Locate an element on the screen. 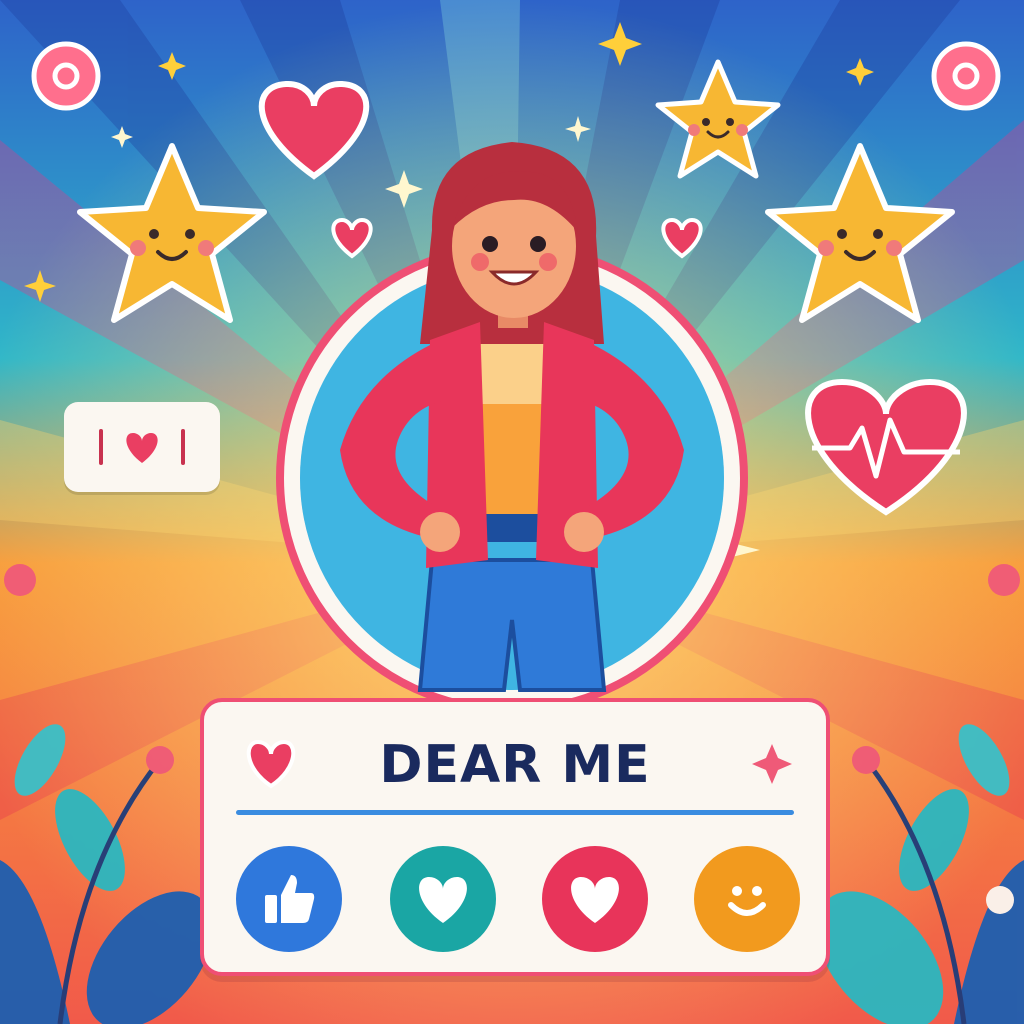  like-button is located at coordinates (289, 899).